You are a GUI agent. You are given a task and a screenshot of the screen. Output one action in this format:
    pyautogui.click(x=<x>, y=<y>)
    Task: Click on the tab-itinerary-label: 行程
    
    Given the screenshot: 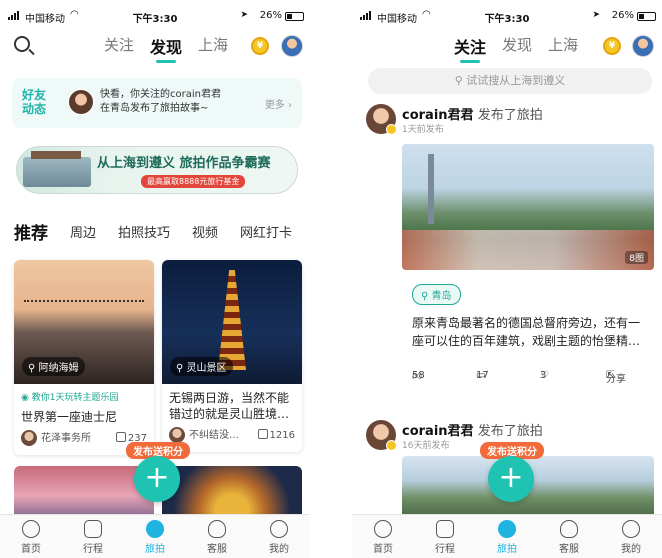 What is the action you would take?
    pyautogui.click(x=93, y=549)
    